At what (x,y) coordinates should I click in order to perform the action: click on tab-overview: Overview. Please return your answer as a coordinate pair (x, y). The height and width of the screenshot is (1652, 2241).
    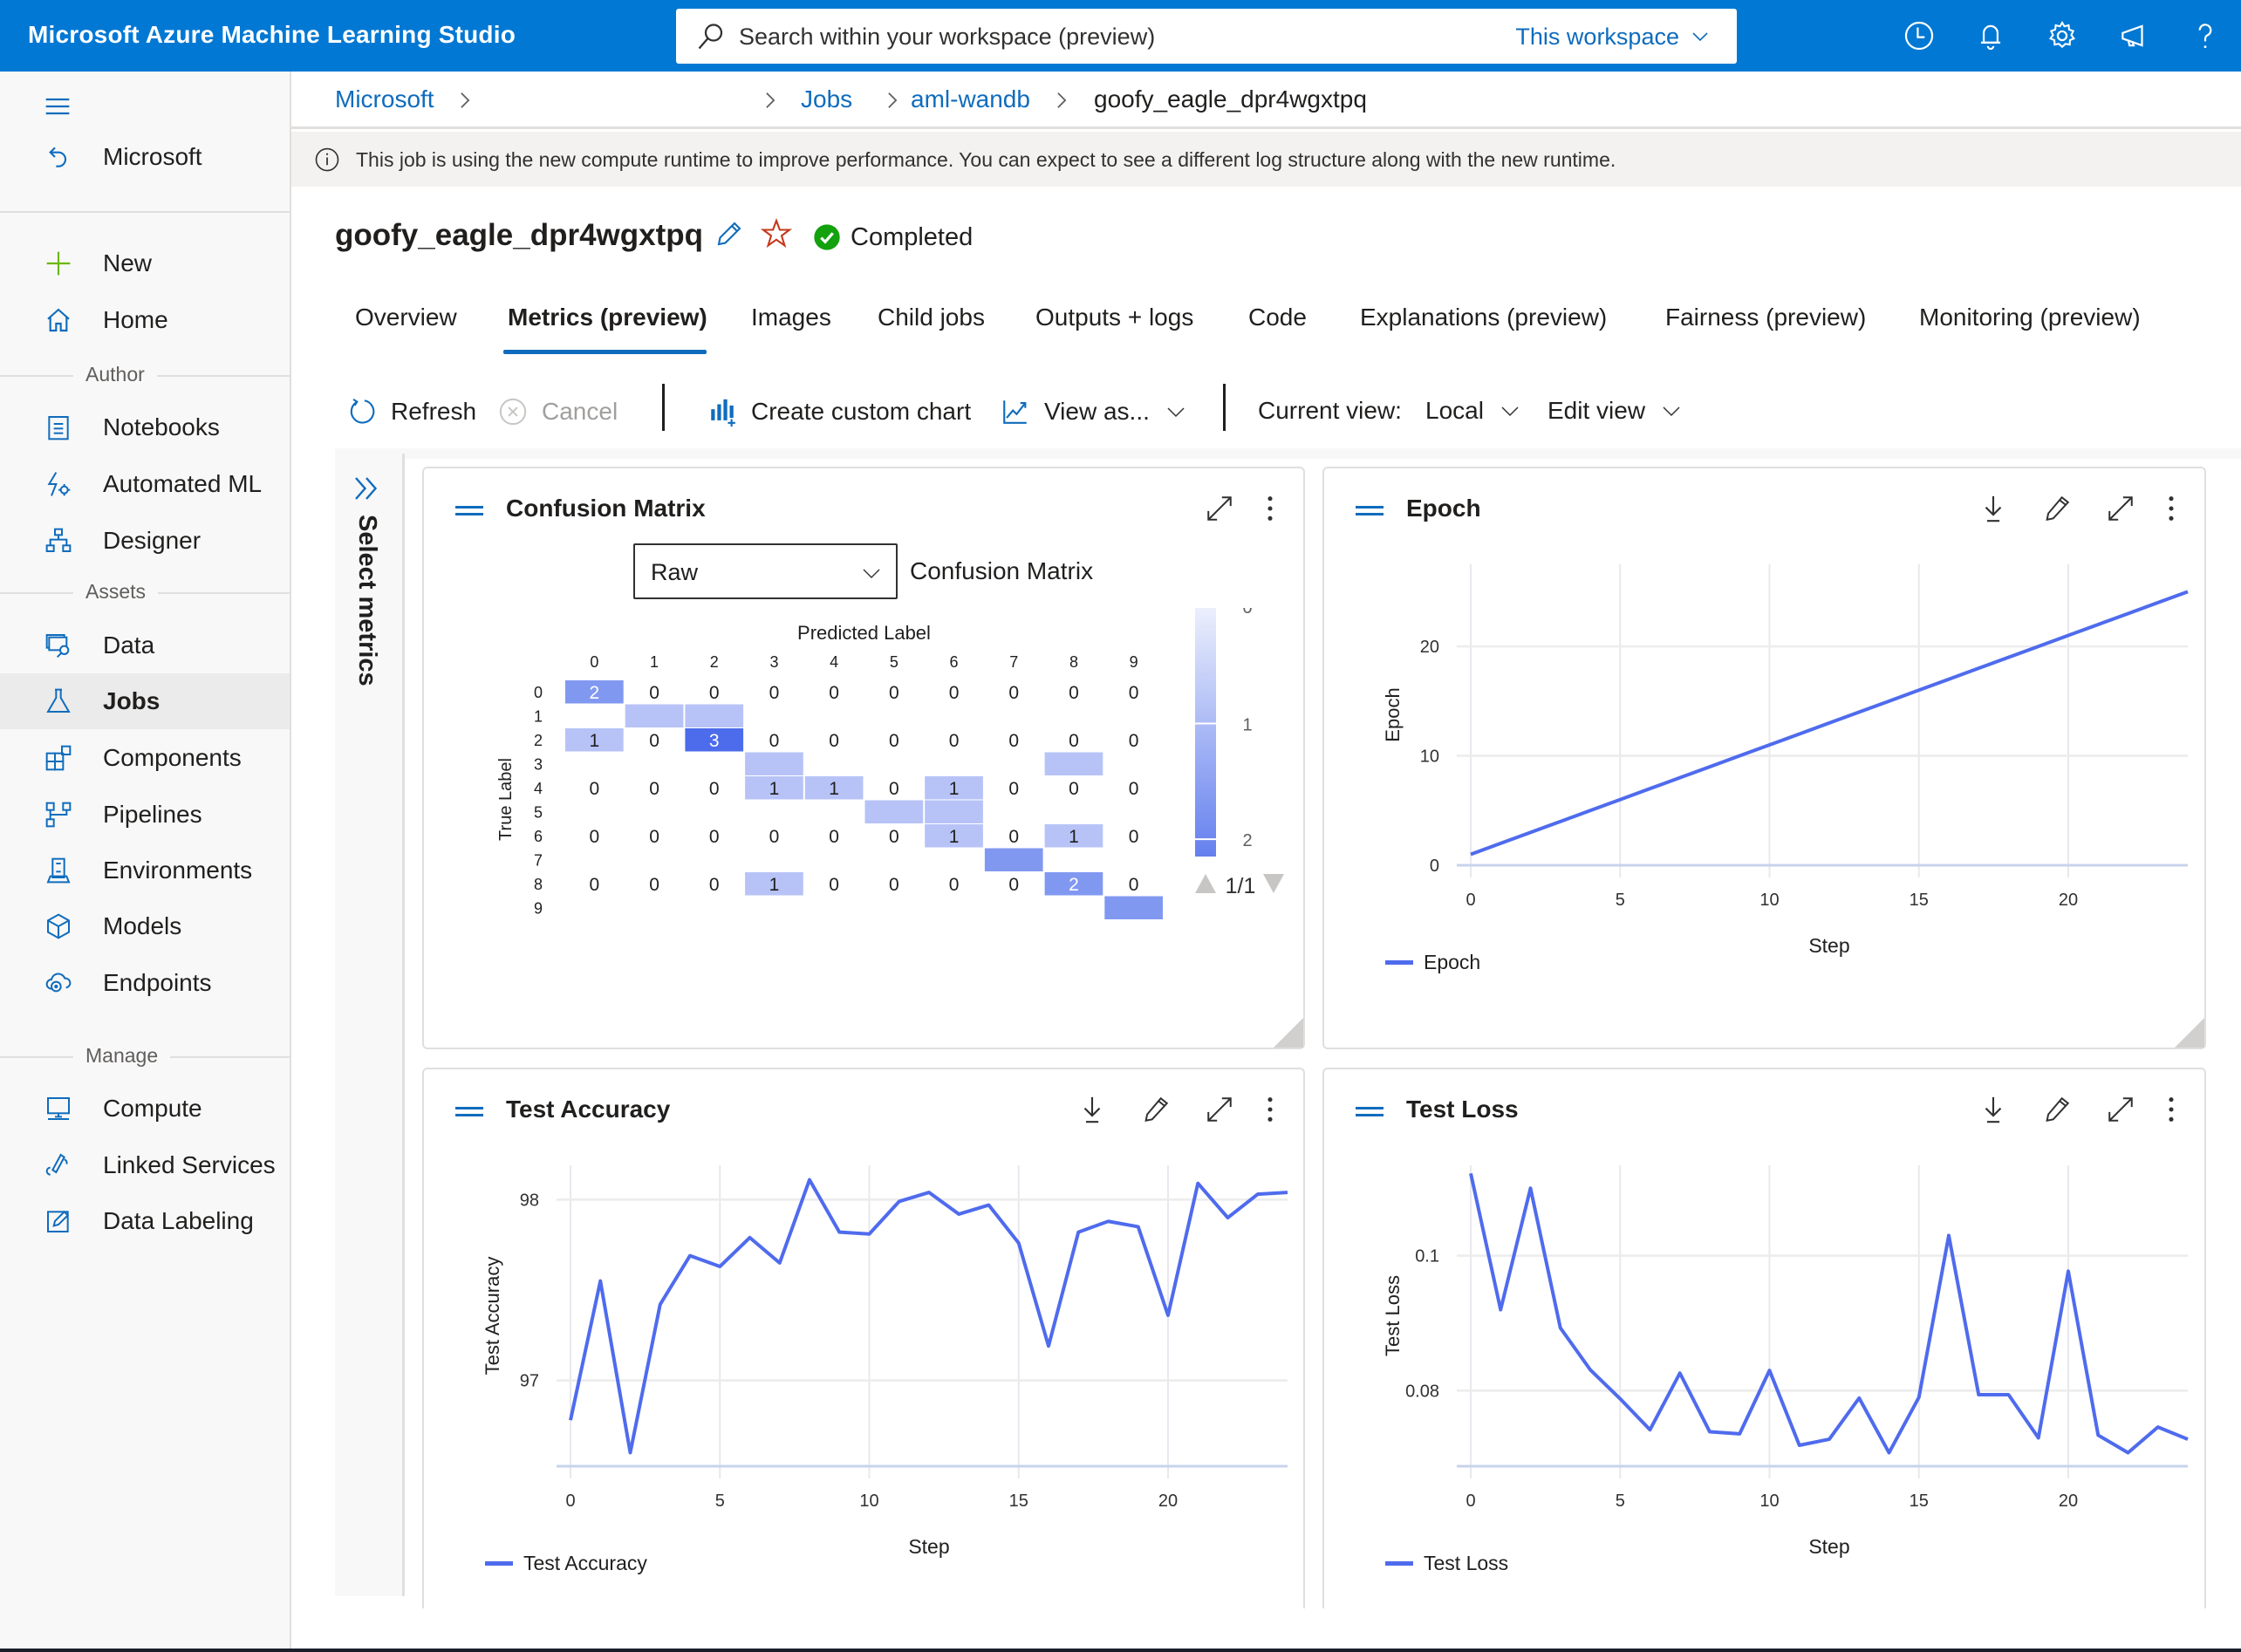
    Looking at the image, I should click on (406, 317).